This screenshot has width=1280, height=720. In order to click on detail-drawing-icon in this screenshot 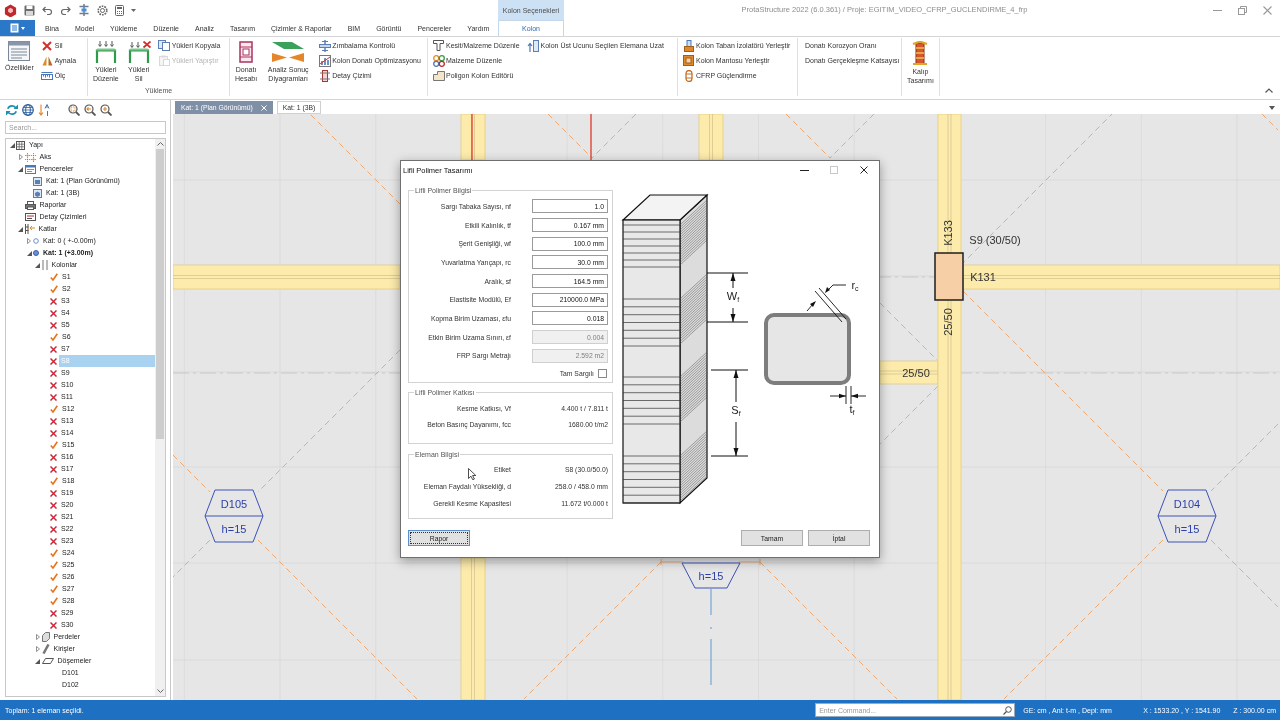, I will do `click(324, 75)`.